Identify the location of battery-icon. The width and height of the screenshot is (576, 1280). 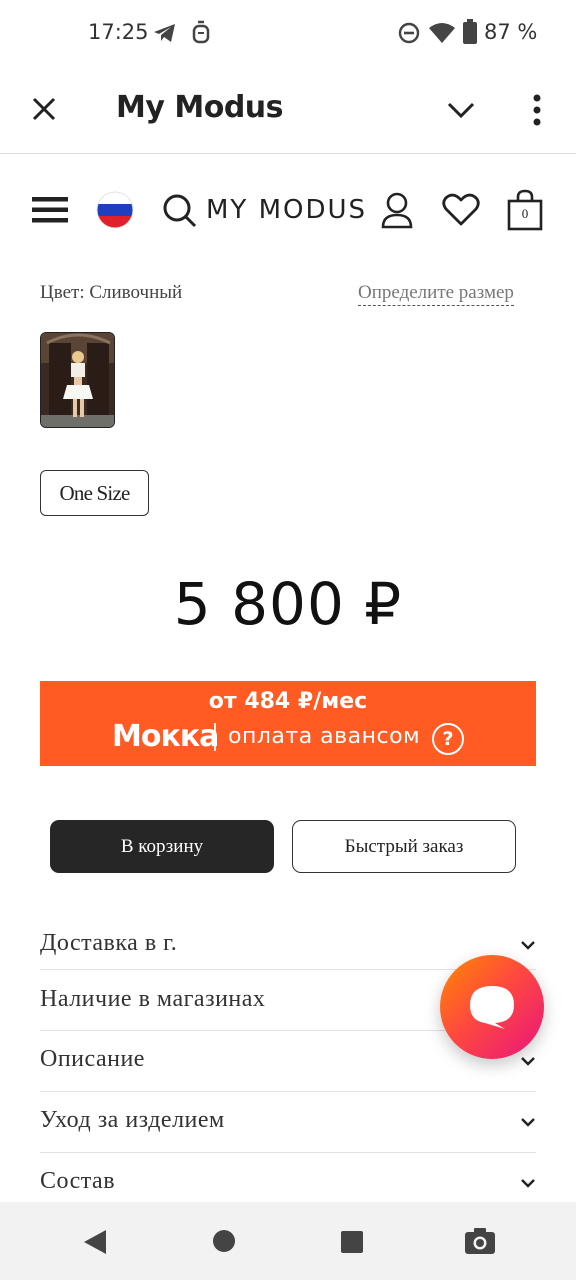
(470, 31).